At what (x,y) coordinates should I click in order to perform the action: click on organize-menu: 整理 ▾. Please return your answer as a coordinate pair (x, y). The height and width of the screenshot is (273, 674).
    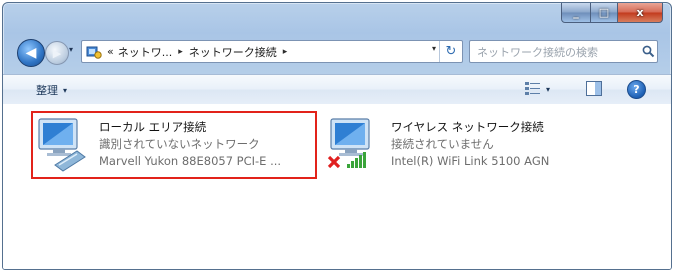
    Looking at the image, I should click on (51, 90).